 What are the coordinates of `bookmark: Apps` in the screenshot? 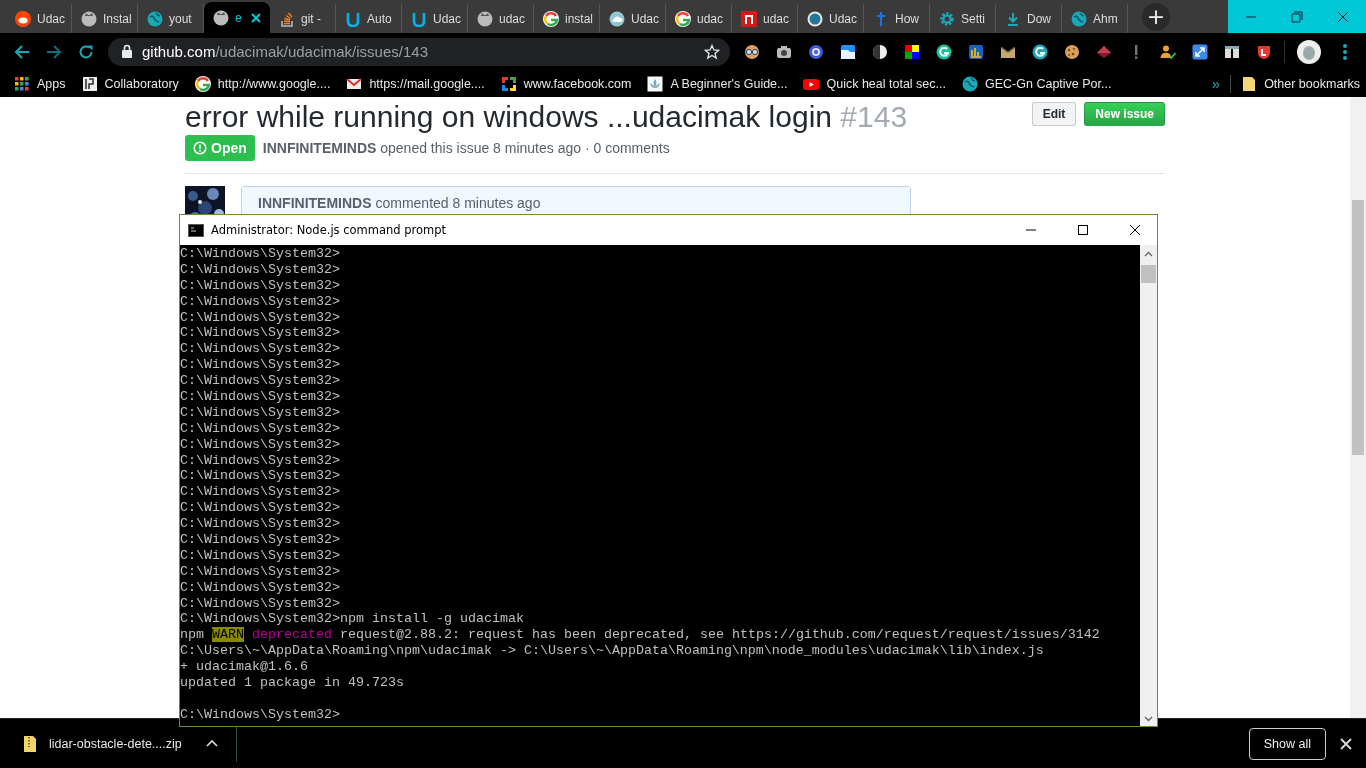 It's located at (40, 83).